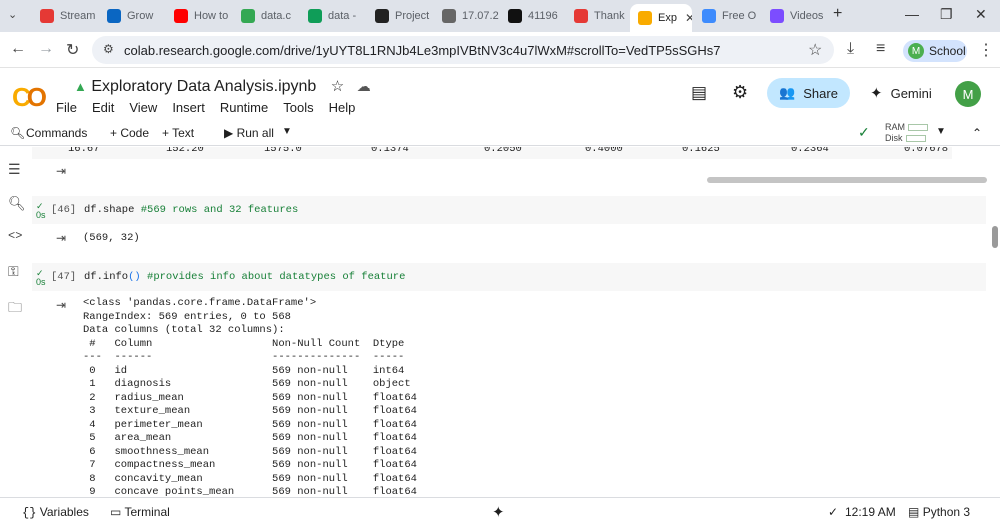 Image resolution: width=1000 pixels, height=525 pixels. What do you see at coordinates (661, 18) in the screenshot?
I see `browser-tab-active: Exp ✕` at bounding box center [661, 18].